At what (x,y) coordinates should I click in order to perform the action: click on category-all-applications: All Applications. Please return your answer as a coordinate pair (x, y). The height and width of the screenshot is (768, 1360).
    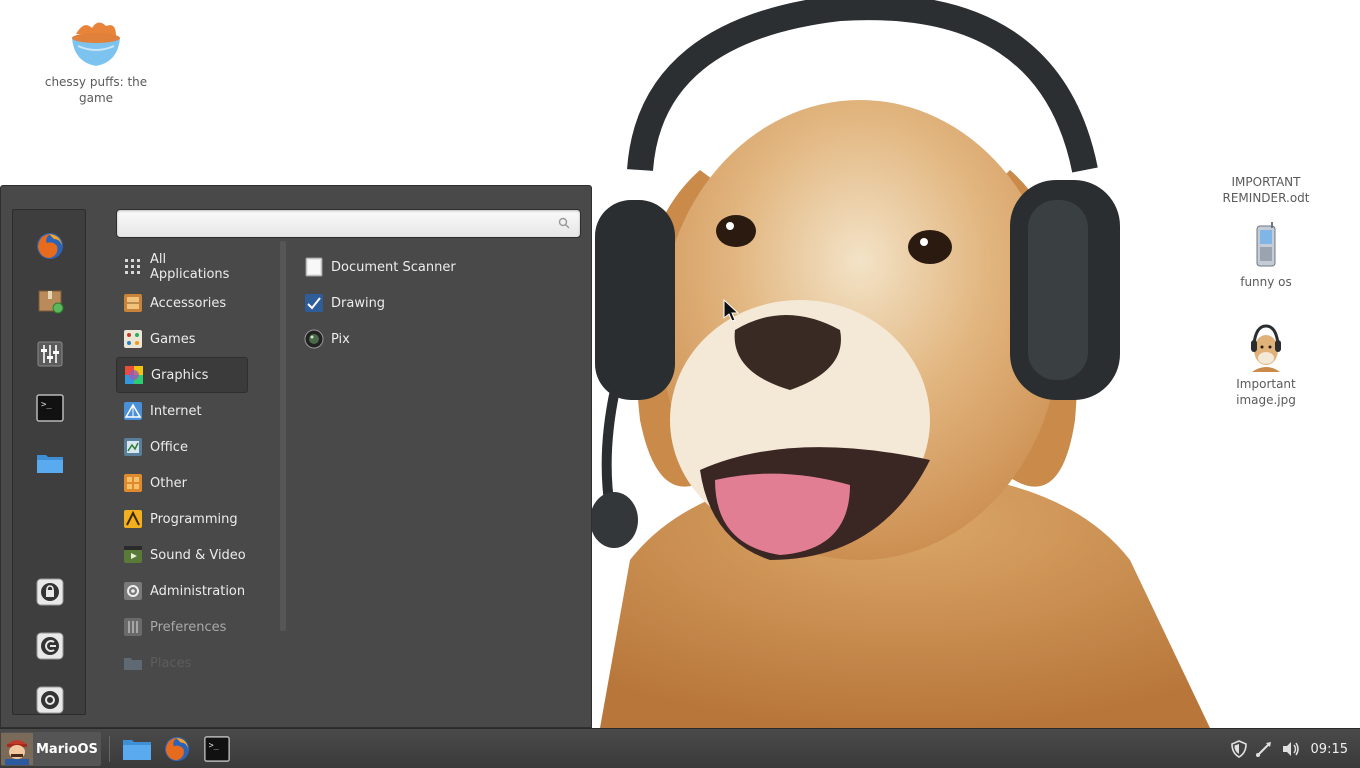
    Looking at the image, I should click on (182, 267).